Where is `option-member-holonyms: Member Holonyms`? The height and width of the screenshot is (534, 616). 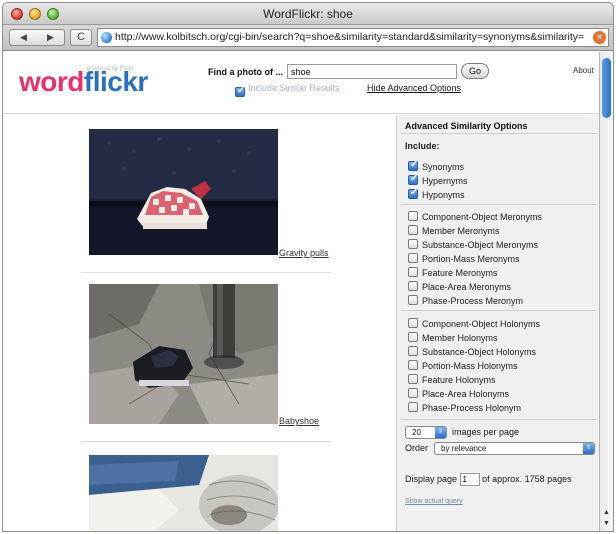 option-member-holonyms: Member Holonyms is located at coordinates (453, 337).